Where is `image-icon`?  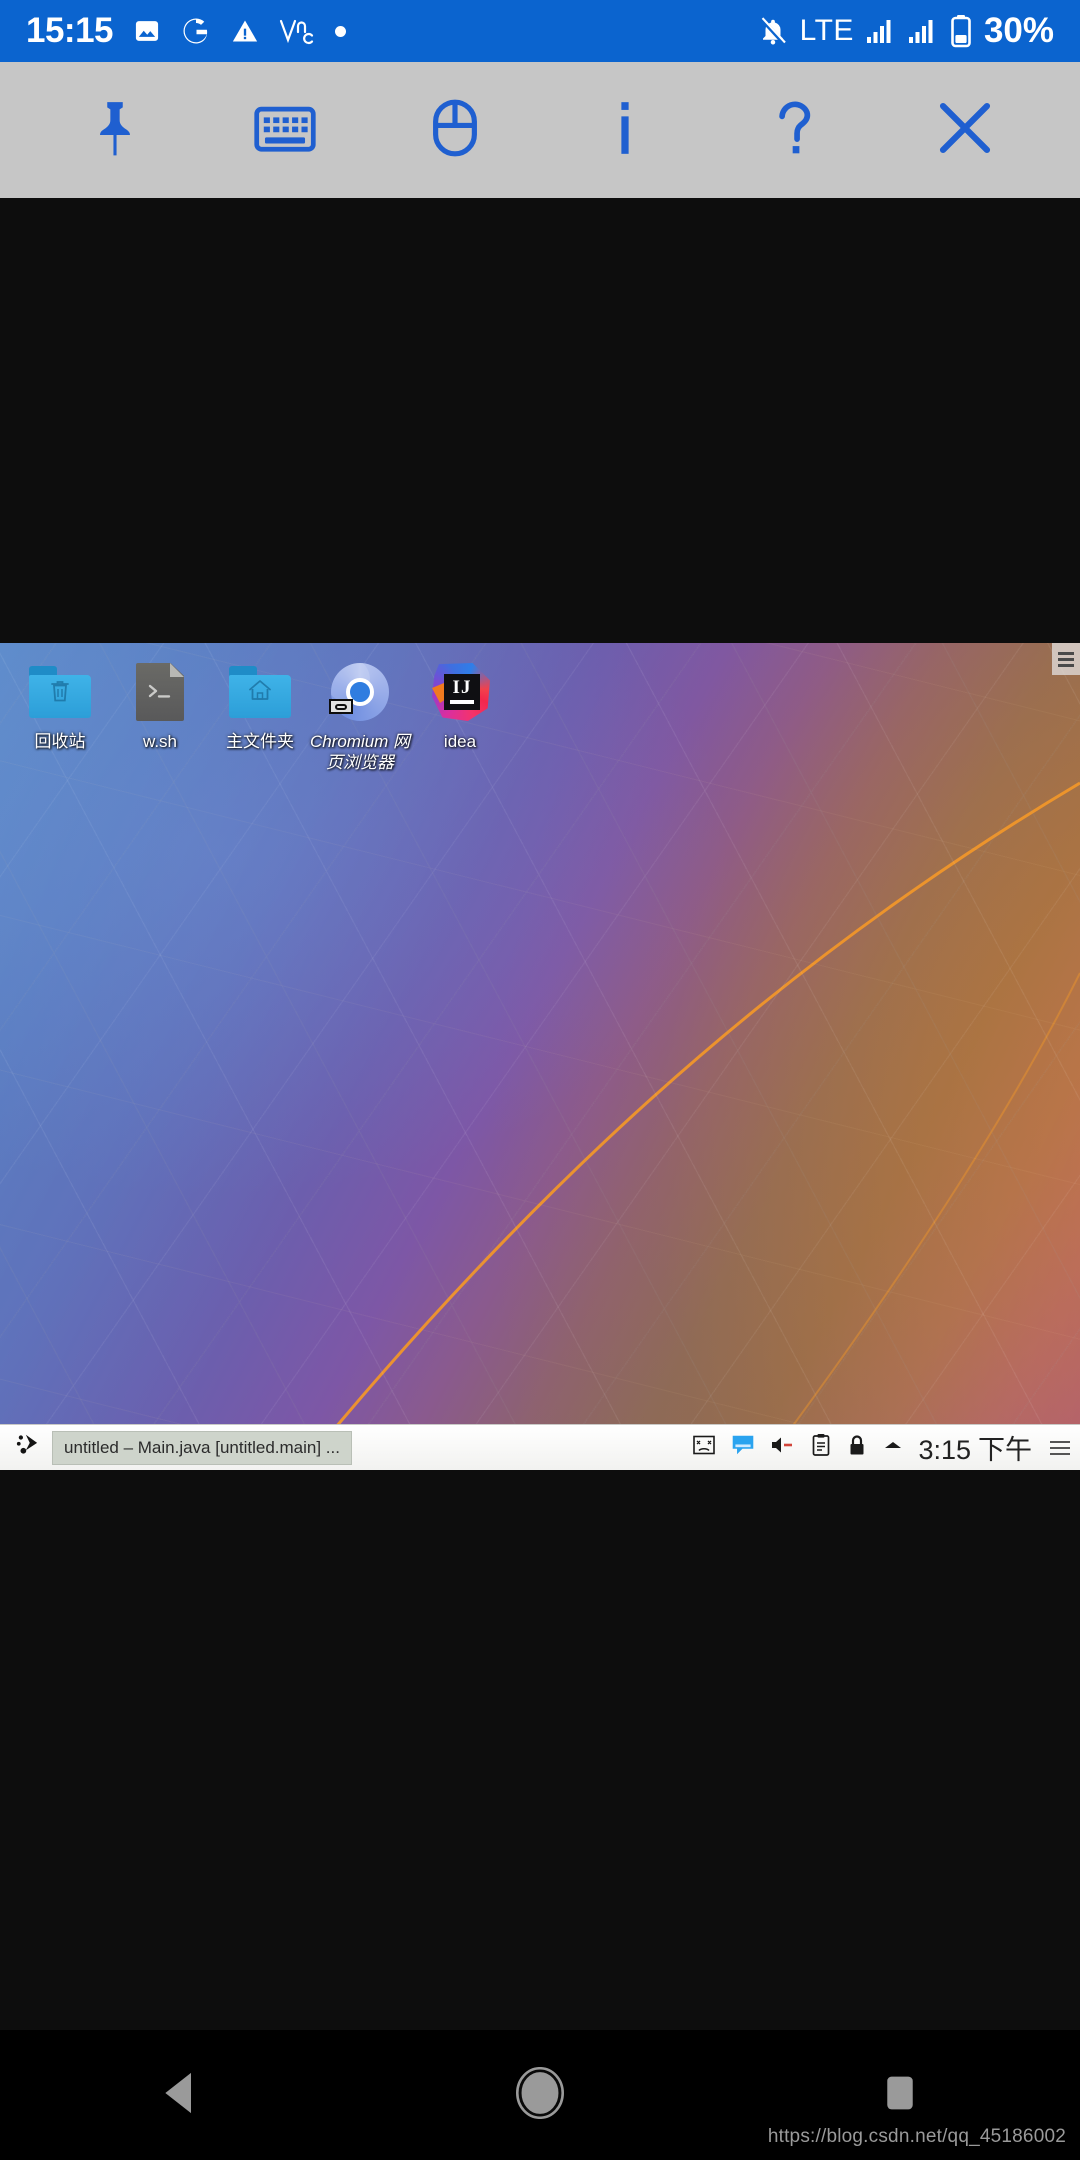 image-icon is located at coordinates (147, 31).